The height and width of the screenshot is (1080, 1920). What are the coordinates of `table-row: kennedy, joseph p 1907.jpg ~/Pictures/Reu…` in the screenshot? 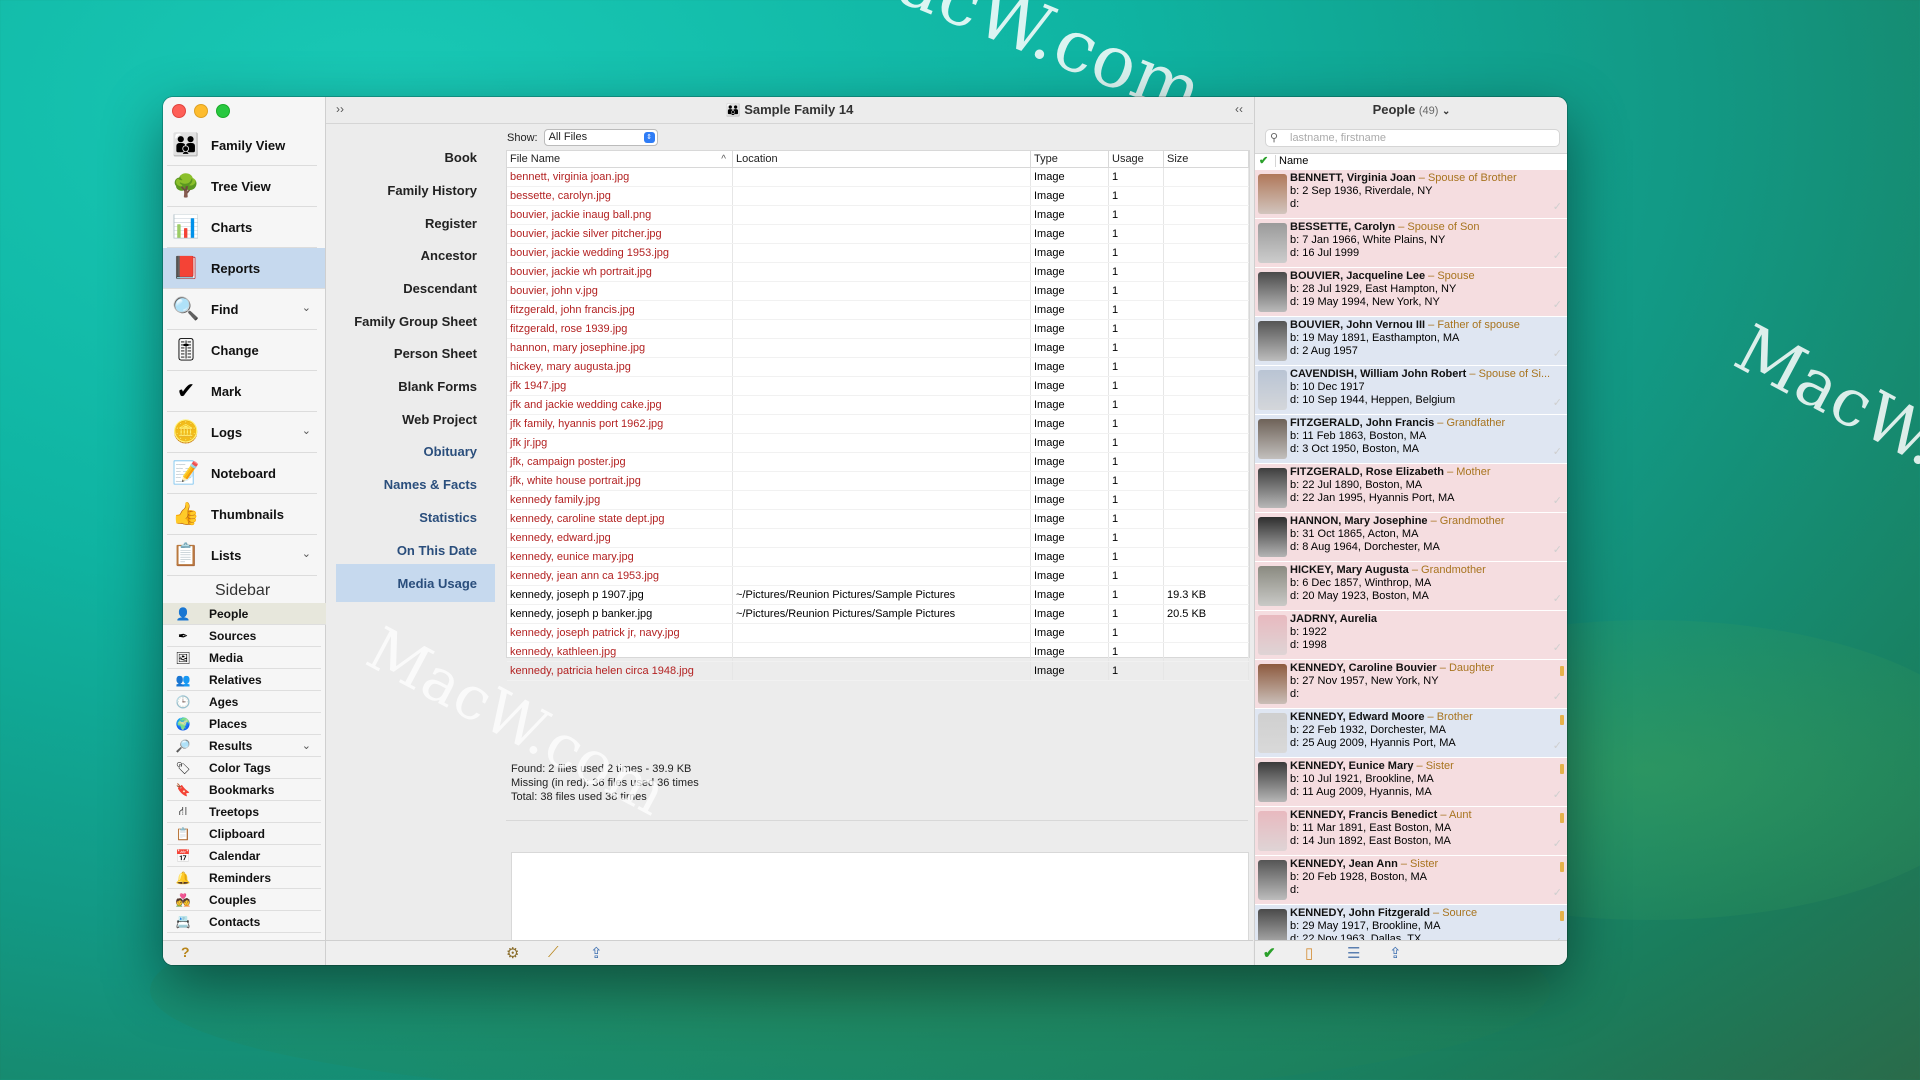 It's located at (878, 595).